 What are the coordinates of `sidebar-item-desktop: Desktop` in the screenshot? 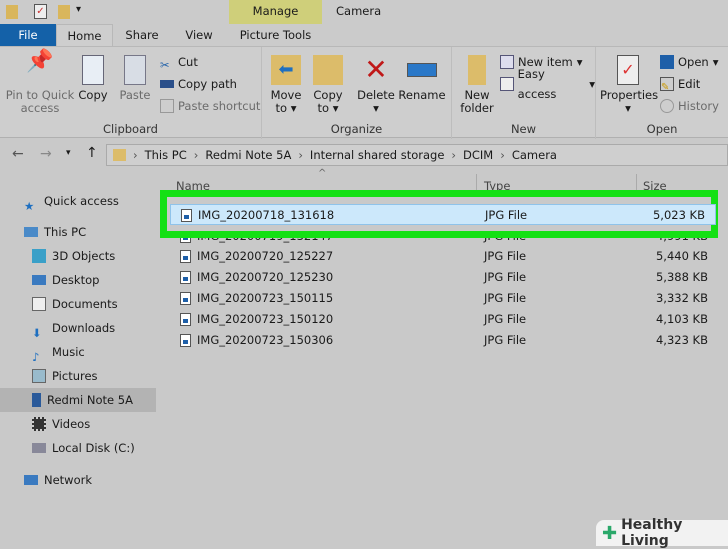 It's located at (78, 280).